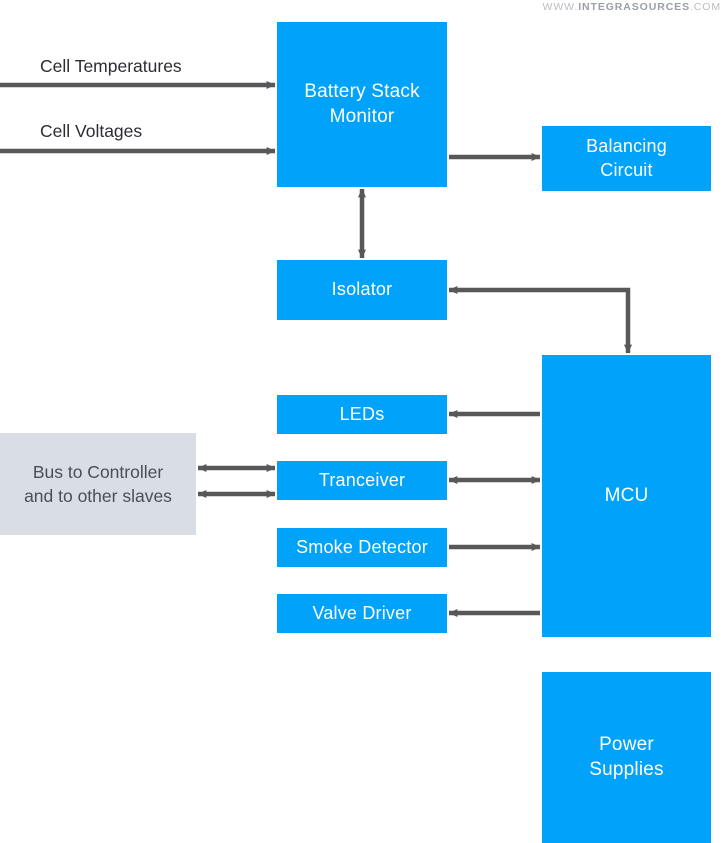 This screenshot has height=843, width=725. Describe the element at coordinates (362, 480) in the screenshot. I see `block-tranceiver: Tranceiver` at that location.